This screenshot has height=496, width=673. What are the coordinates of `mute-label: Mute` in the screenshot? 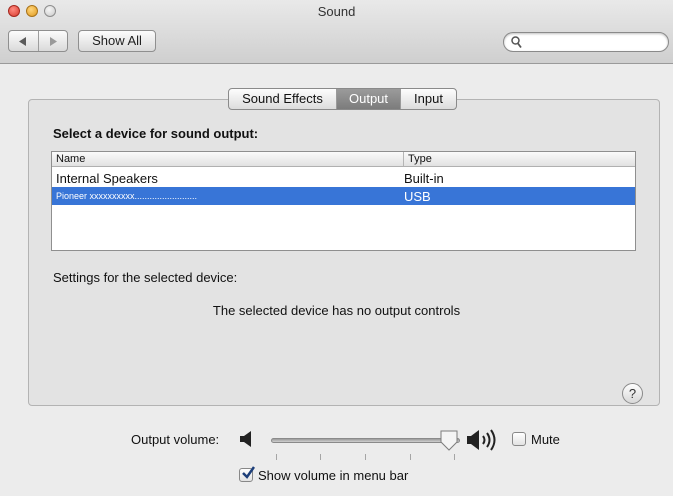 It's located at (545, 439).